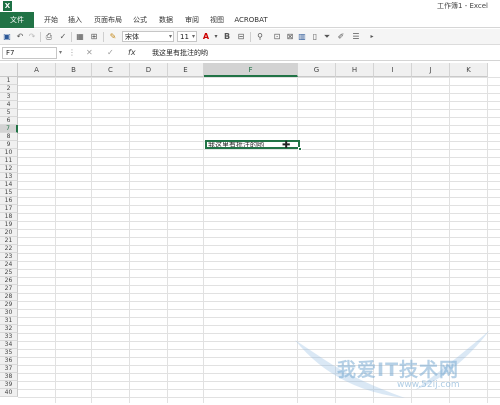 This screenshot has height=405, width=500. What do you see at coordinates (9, 313) in the screenshot?
I see `row-header-30: 30` at bounding box center [9, 313].